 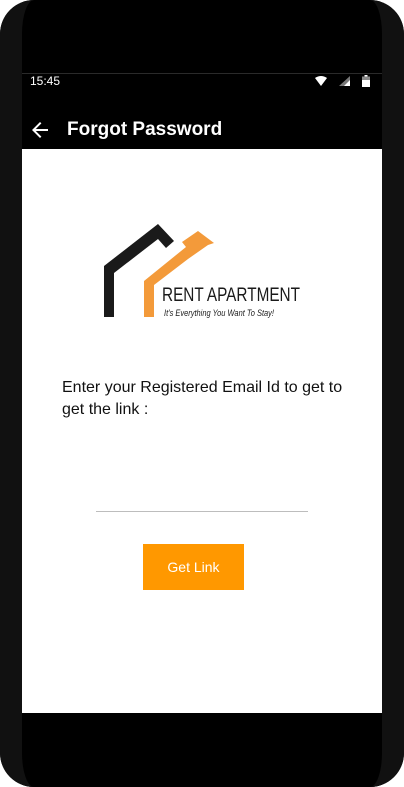 I want to click on arrow-left-icon, so click(x=40, y=130).